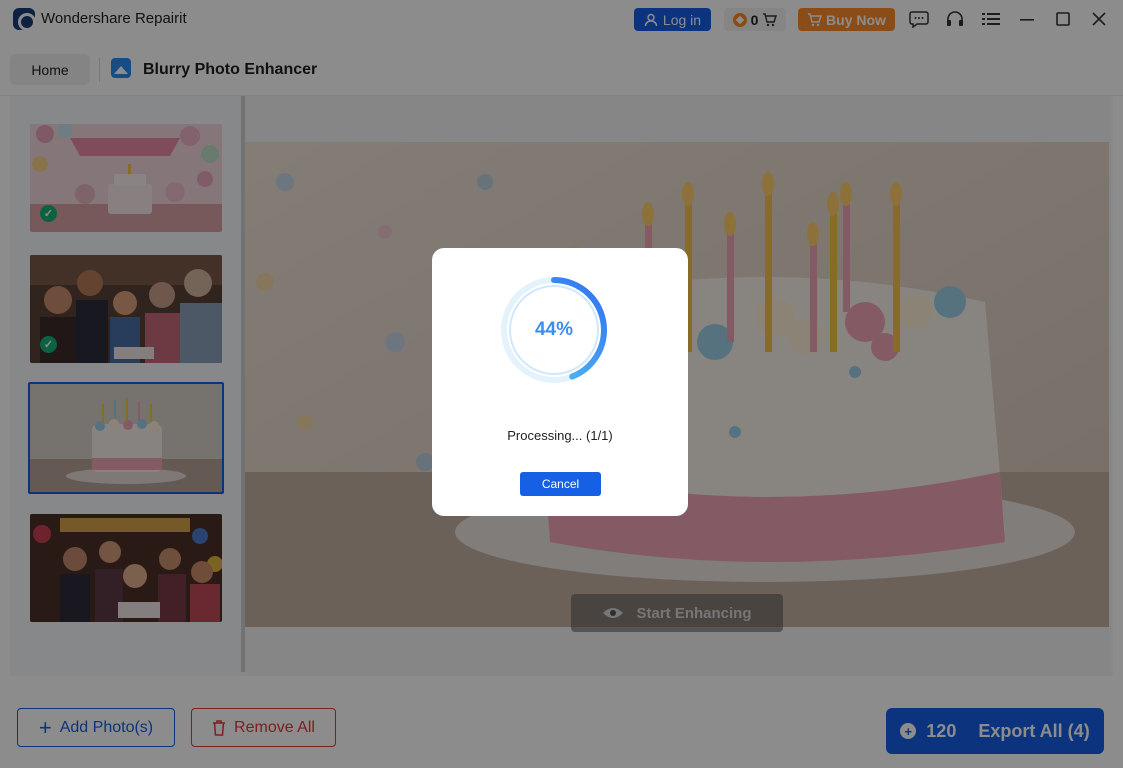 The width and height of the screenshot is (1123, 768). I want to click on progress-ring: 44%, so click(554, 330).